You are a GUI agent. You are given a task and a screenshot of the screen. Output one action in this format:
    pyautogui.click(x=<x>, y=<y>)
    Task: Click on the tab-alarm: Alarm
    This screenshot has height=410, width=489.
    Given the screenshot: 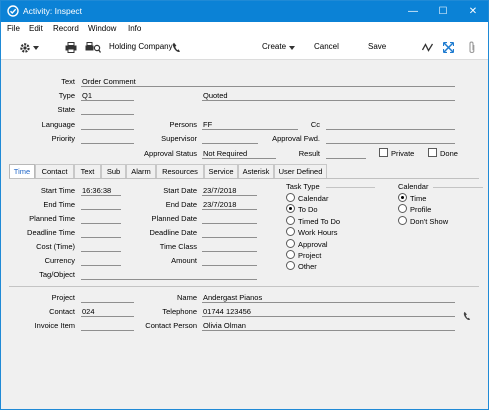 What is the action you would take?
    pyautogui.click(x=141, y=171)
    